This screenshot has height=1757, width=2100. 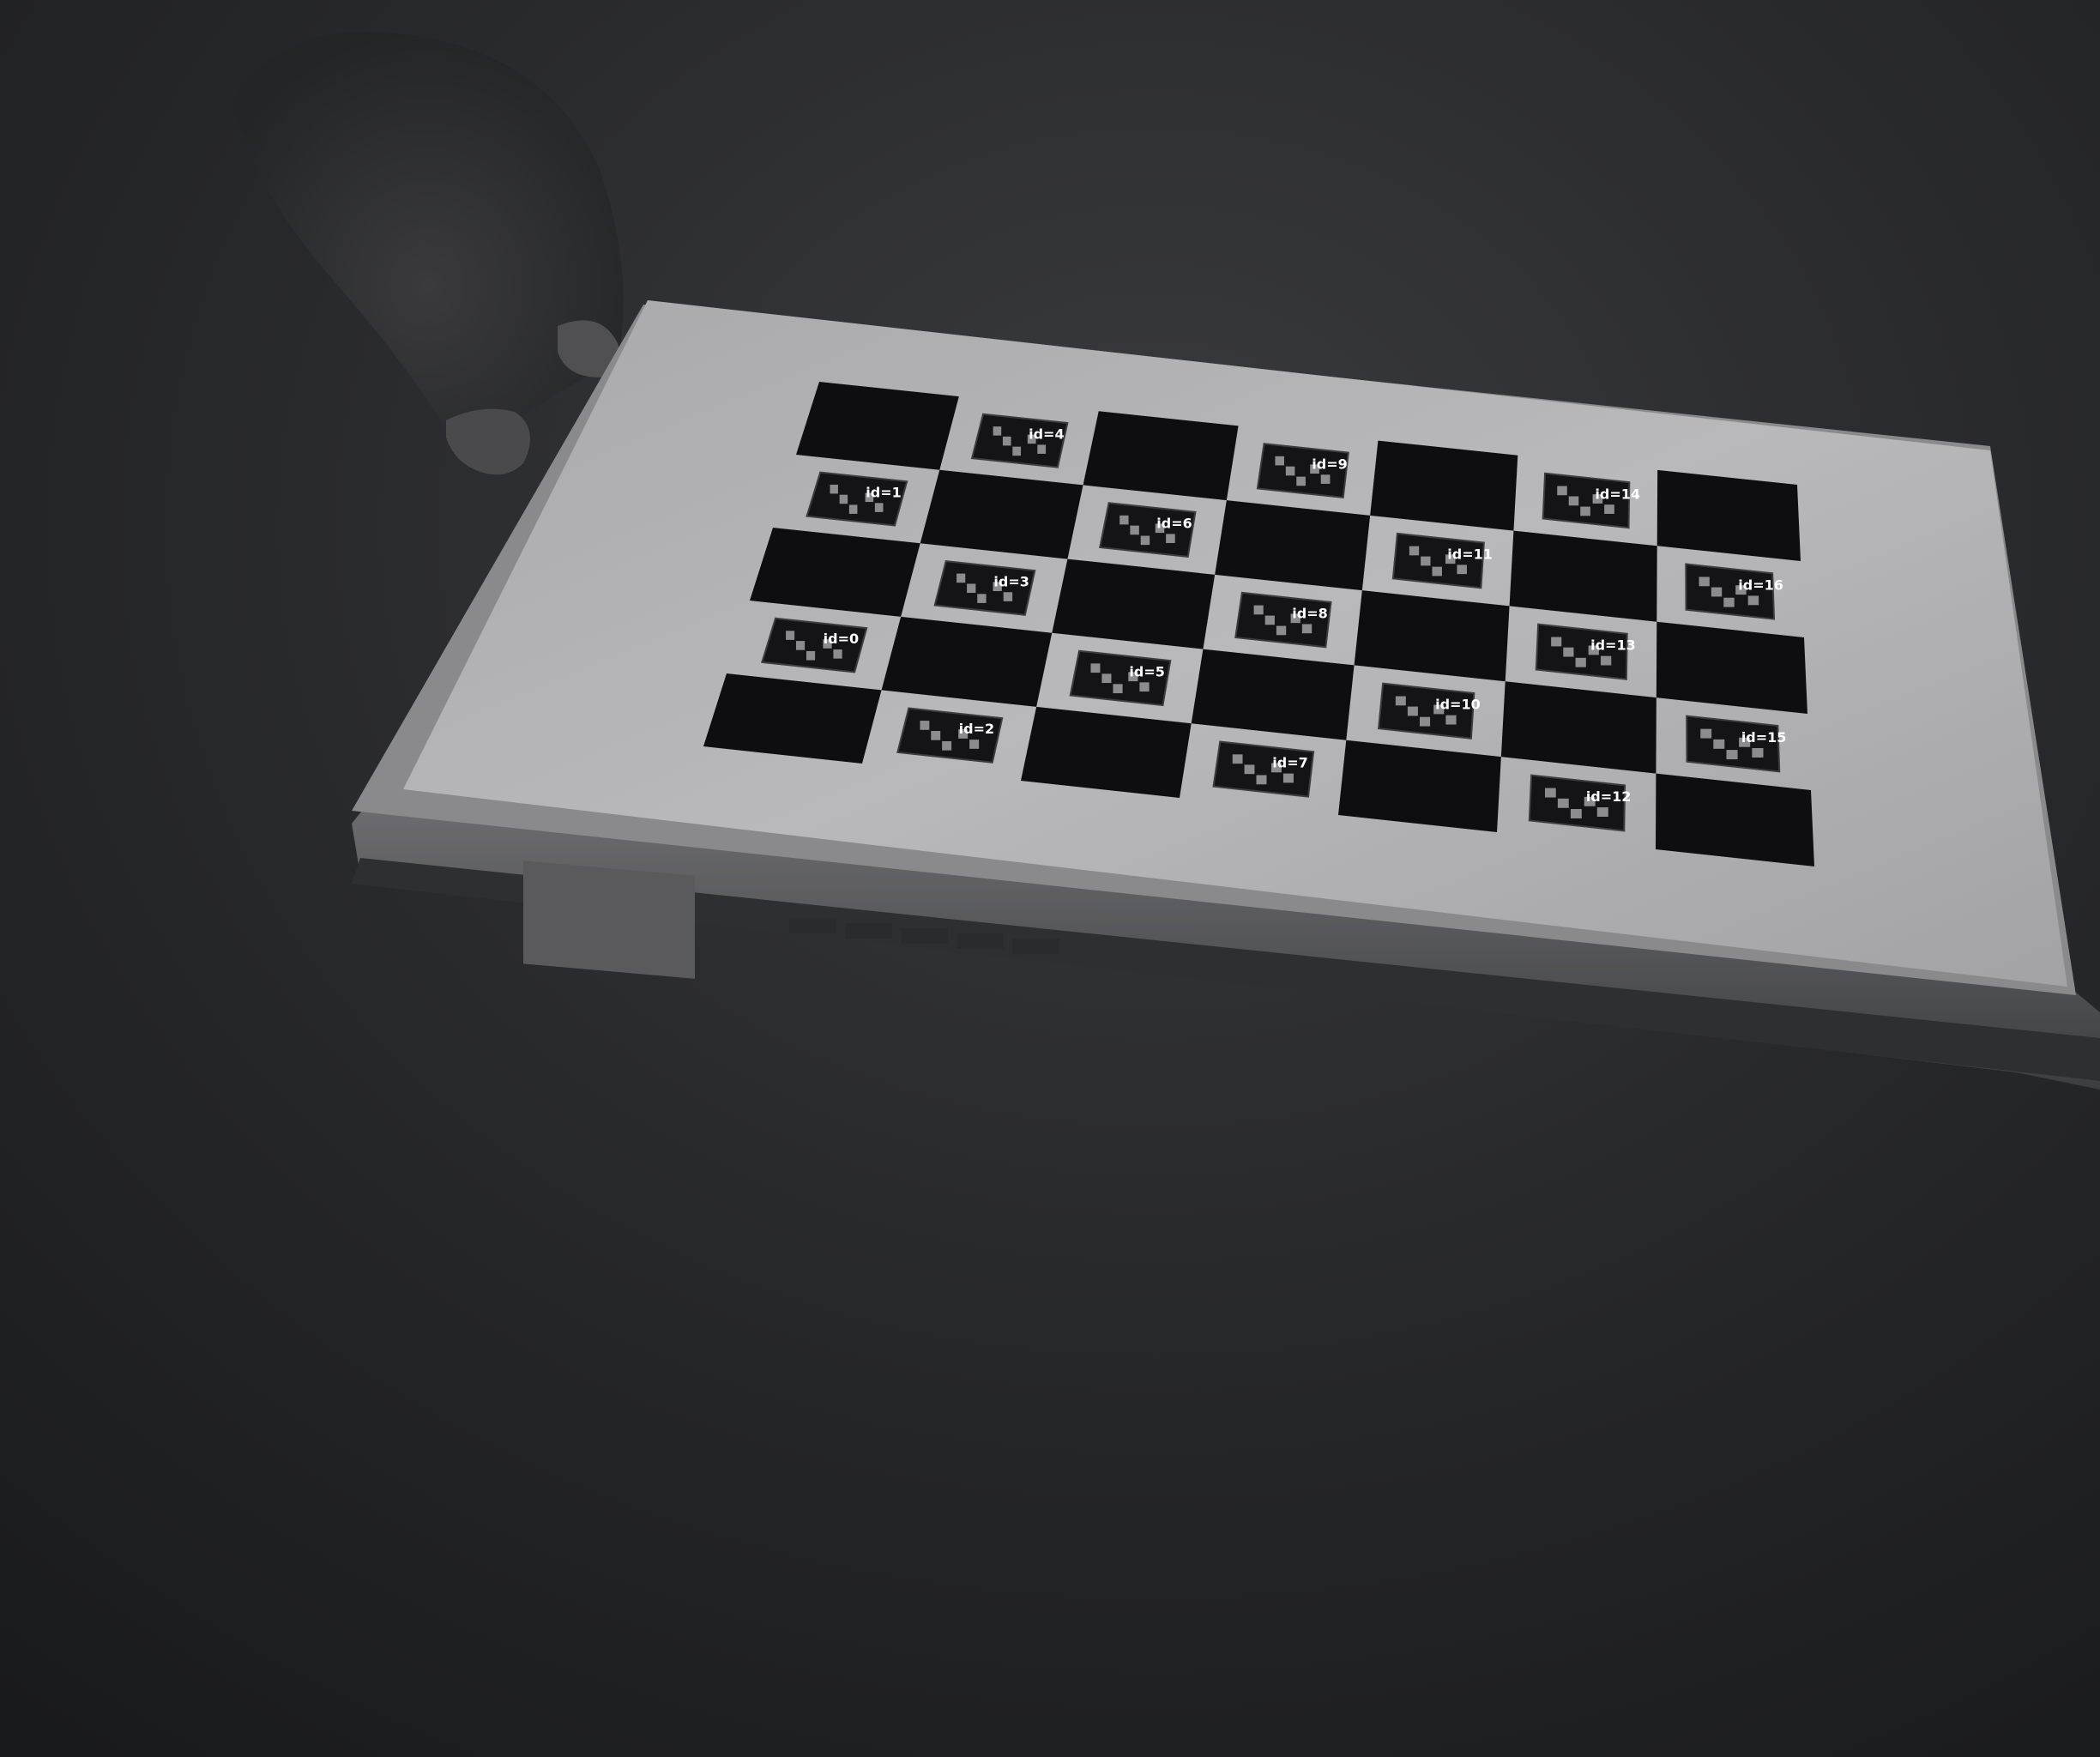 I want to click on marker-id-label: id=7, so click(x=1289, y=763).